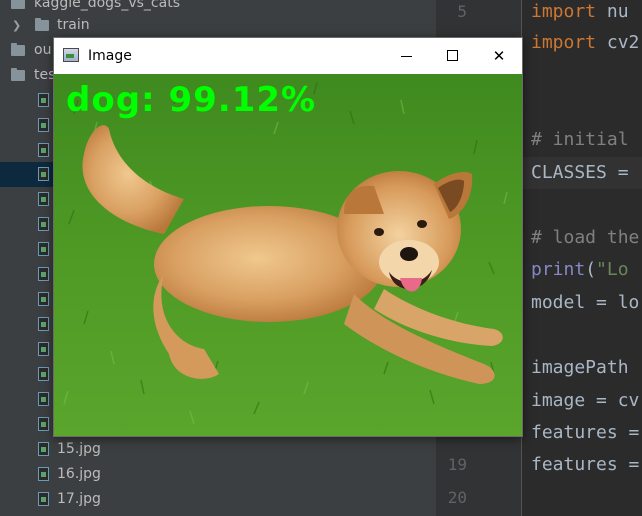 This screenshot has width=642, height=516. What do you see at coordinates (43, 50) in the screenshot?
I see `tree-item-label: ou` at bounding box center [43, 50].